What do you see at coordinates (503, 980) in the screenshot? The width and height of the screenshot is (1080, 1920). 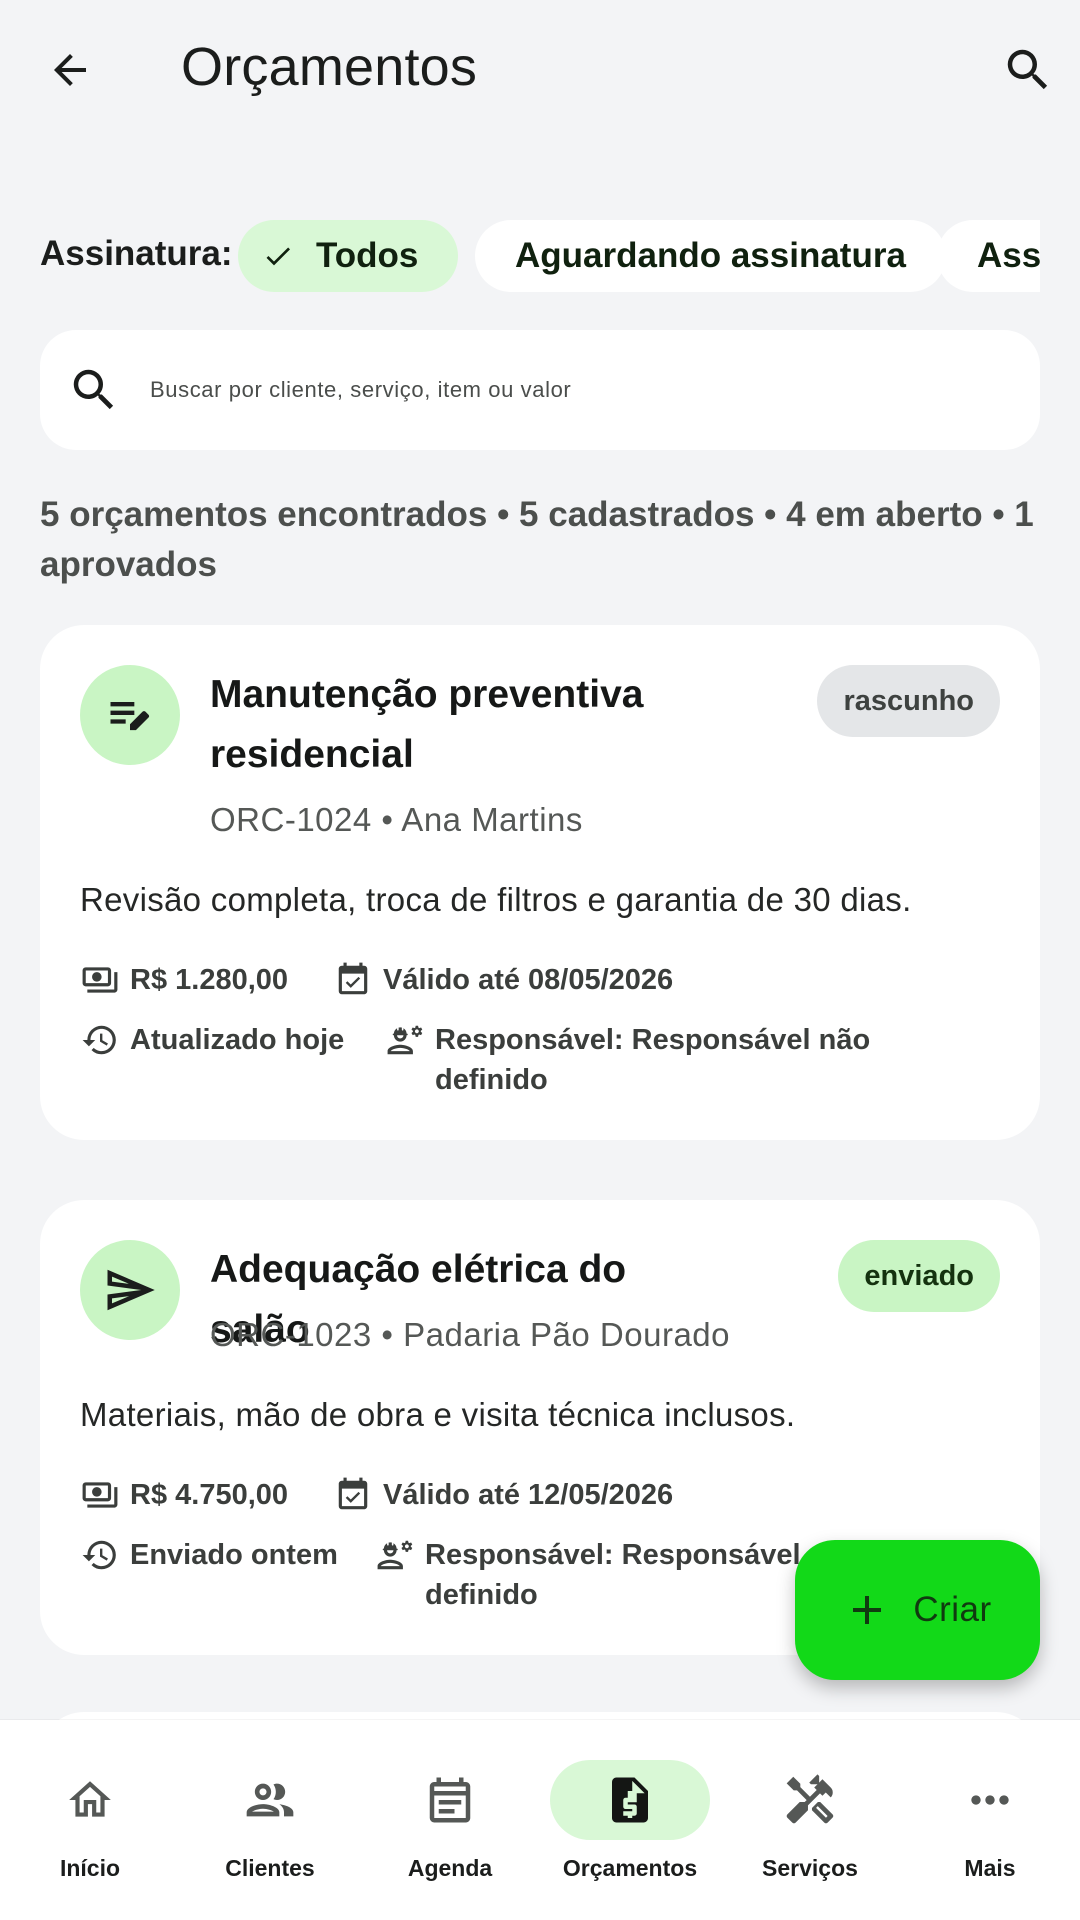 I see `quote-valid-until: Válido até 08/05/2026` at bounding box center [503, 980].